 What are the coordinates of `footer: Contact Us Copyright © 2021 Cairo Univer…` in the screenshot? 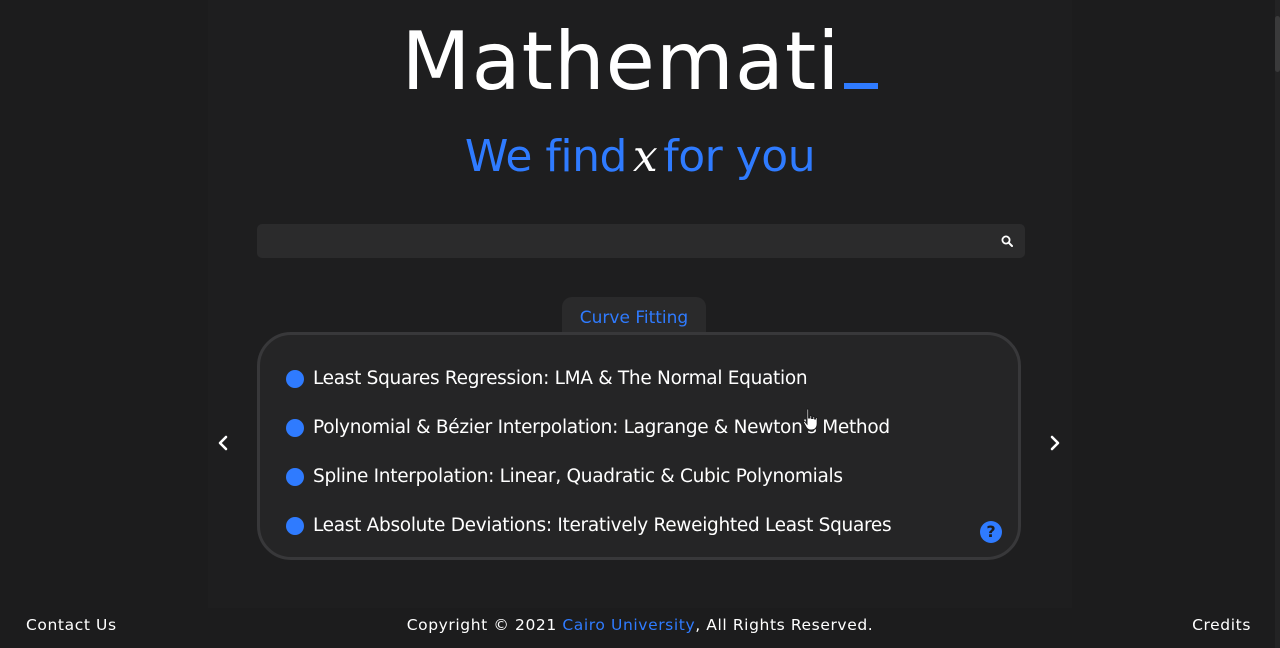 It's located at (640, 626).